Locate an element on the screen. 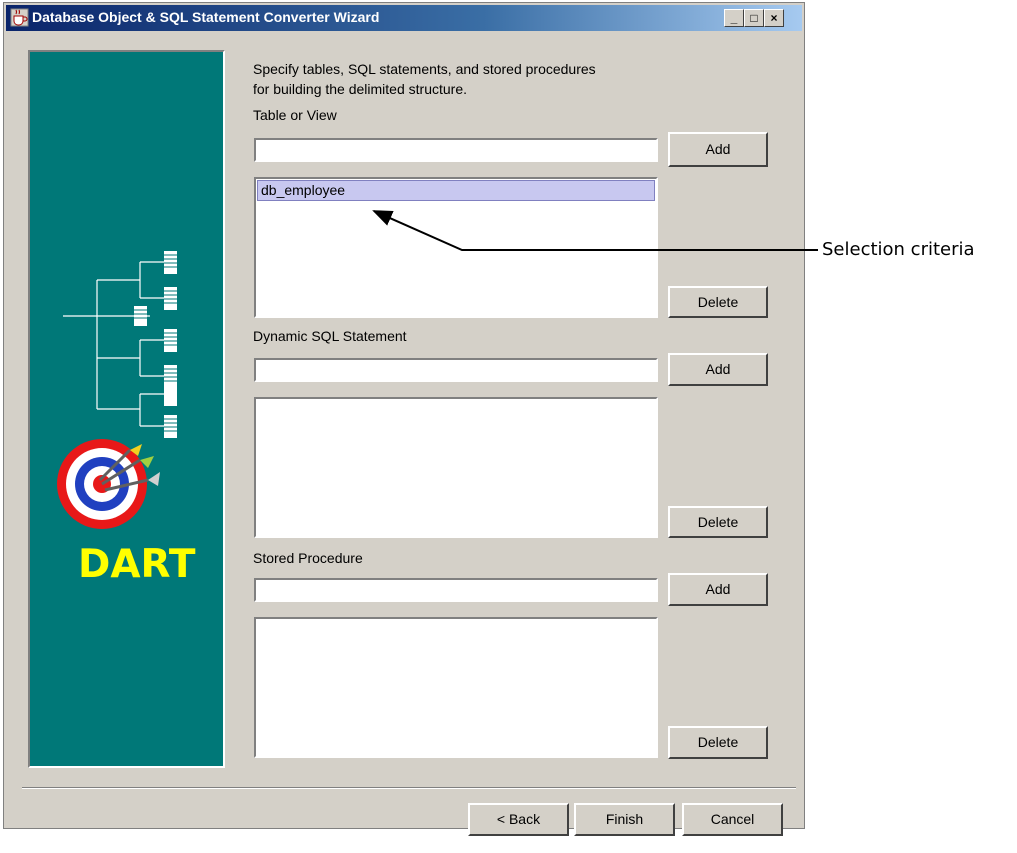  callout-arrow is located at coordinates (595, 230).